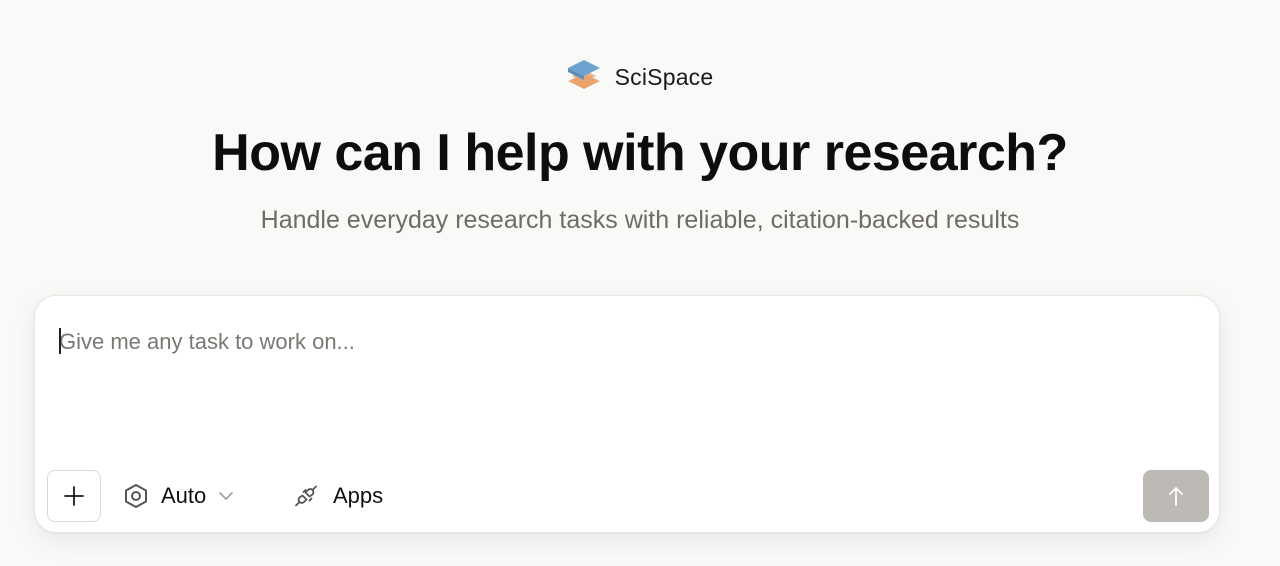  What do you see at coordinates (60, 341) in the screenshot?
I see `text-caret` at bounding box center [60, 341].